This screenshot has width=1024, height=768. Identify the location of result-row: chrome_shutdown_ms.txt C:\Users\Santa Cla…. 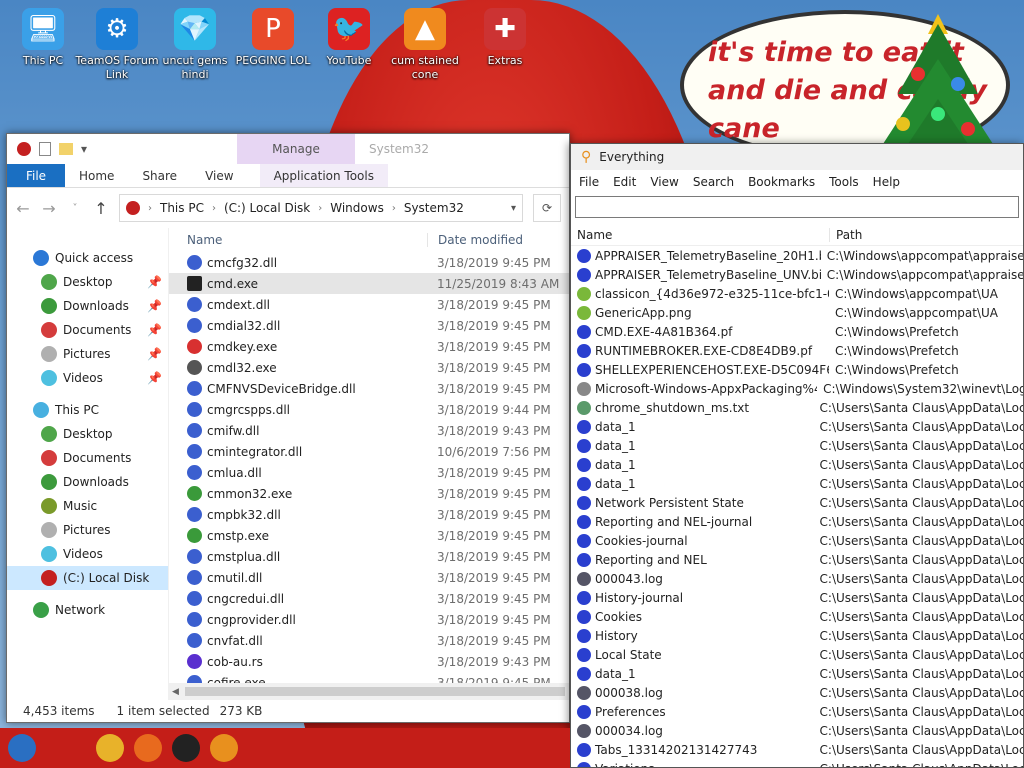
(797, 407).